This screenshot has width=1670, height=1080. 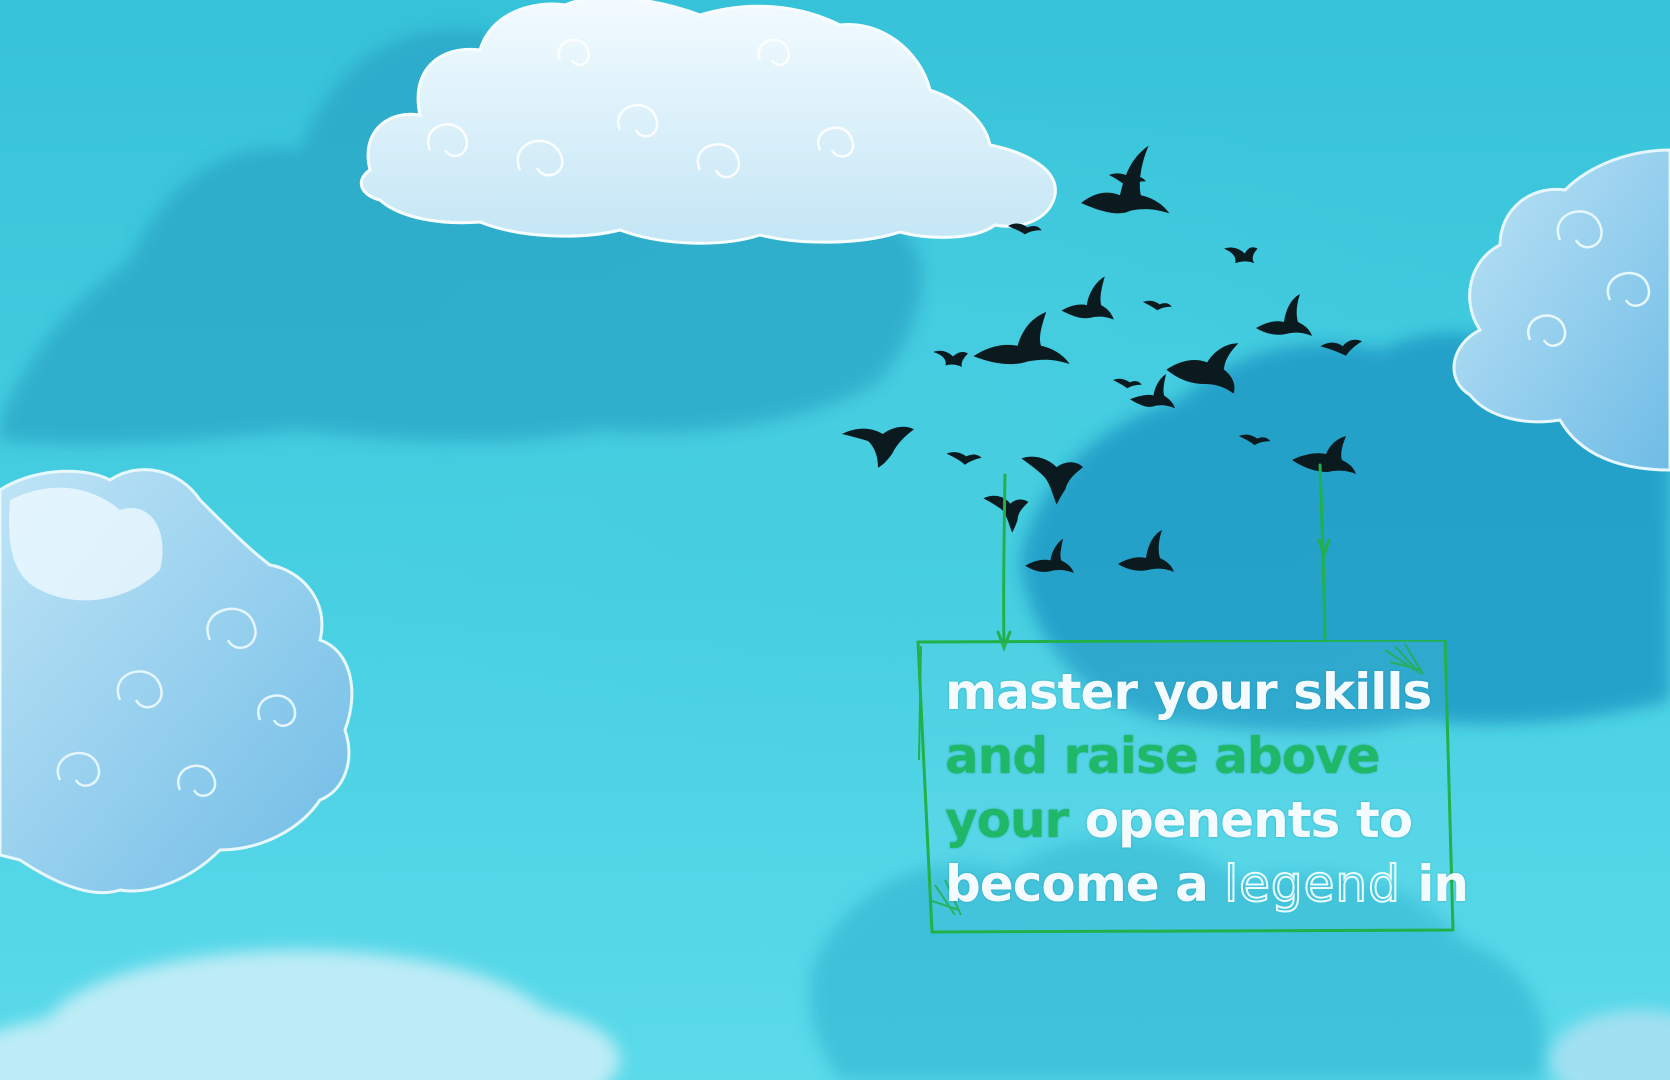 I want to click on sign-legend-word: legend, so click(x=1312, y=884).